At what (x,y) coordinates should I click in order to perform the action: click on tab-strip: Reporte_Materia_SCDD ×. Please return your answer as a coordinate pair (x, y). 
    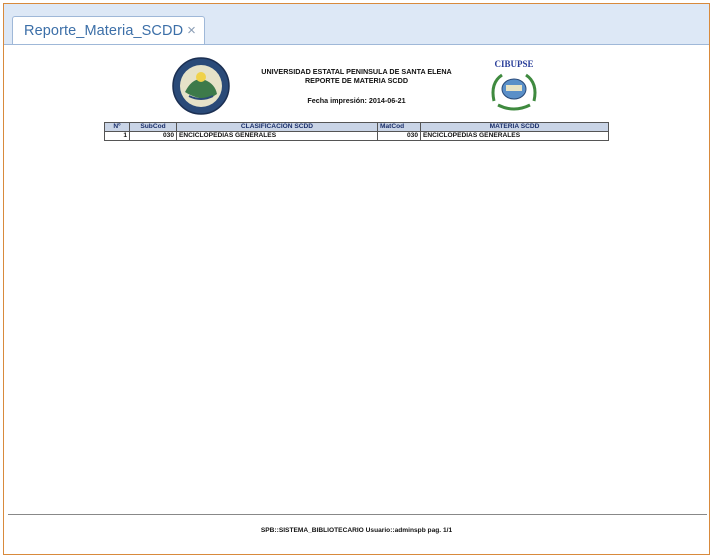
    Looking at the image, I should click on (356, 24).